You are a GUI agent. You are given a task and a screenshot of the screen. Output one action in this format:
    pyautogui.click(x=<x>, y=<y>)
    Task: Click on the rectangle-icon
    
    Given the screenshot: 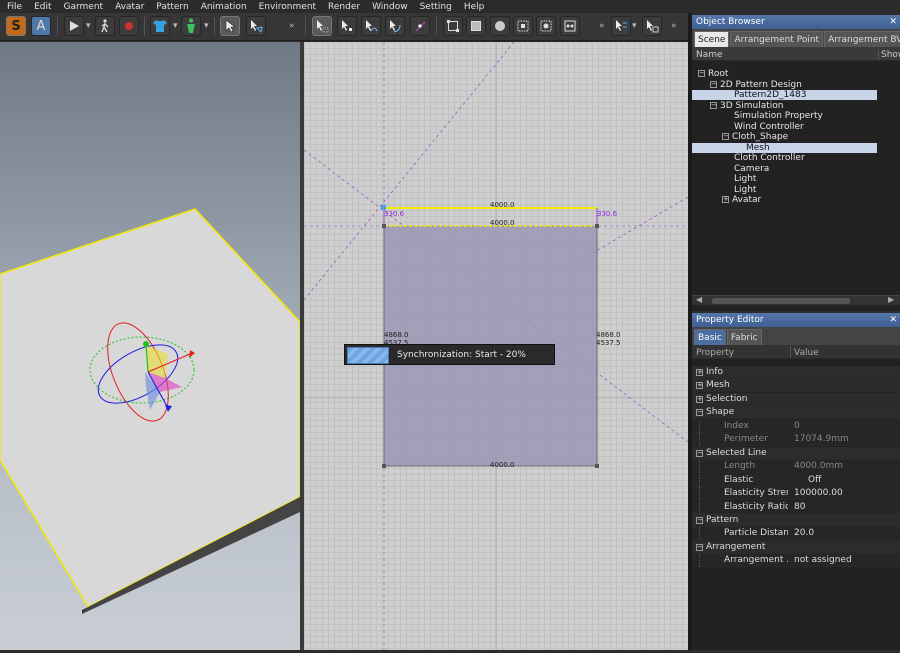 What is the action you would take?
    pyautogui.click(x=476, y=26)
    